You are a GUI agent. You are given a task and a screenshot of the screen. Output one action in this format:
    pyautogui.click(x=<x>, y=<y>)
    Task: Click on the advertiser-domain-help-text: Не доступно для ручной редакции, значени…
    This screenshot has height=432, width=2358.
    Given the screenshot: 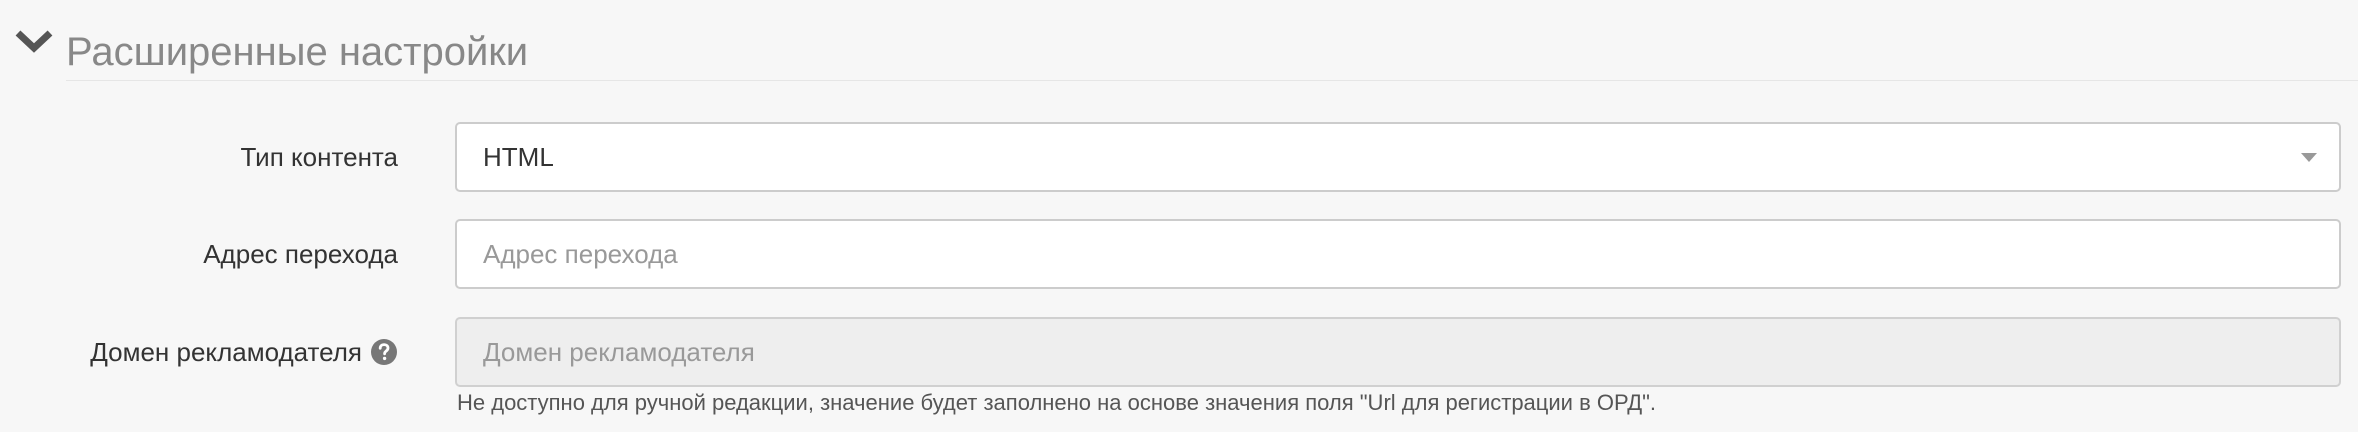 What is the action you would take?
    pyautogui.click(x=1057, y=402)
    